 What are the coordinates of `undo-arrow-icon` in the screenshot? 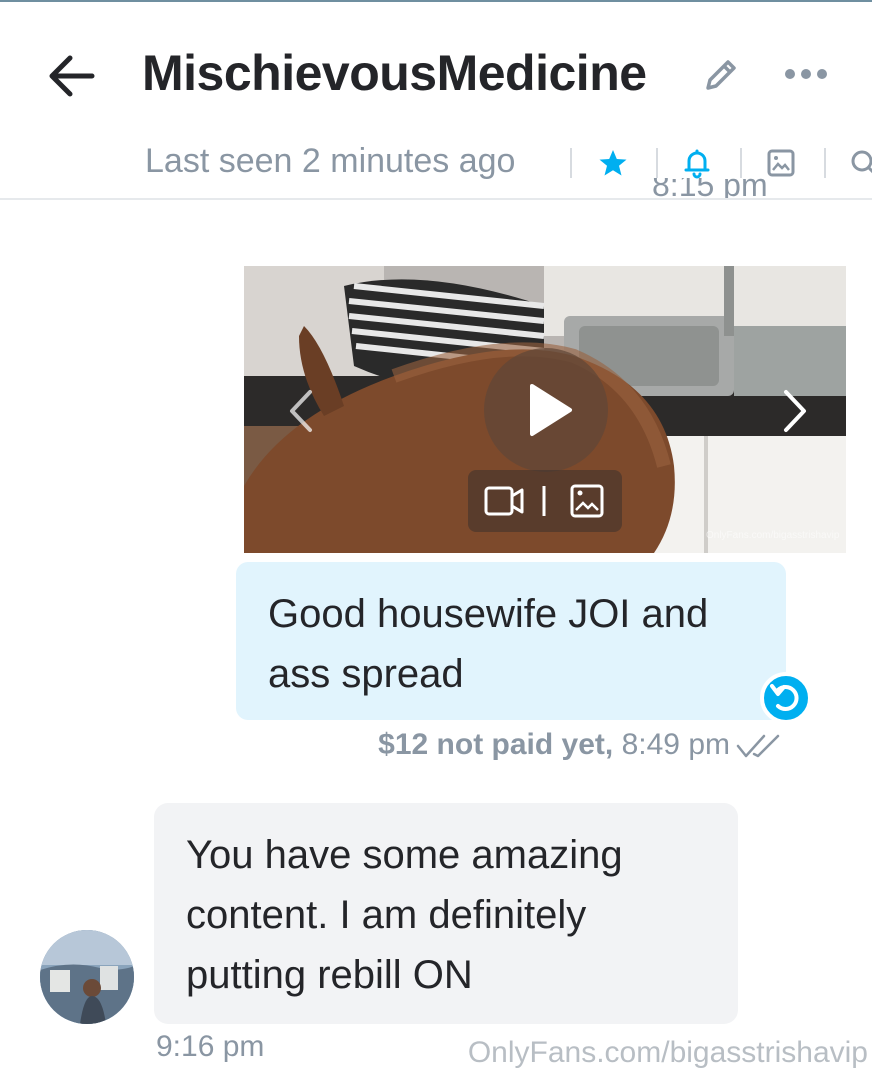 It's located at (784, 697).